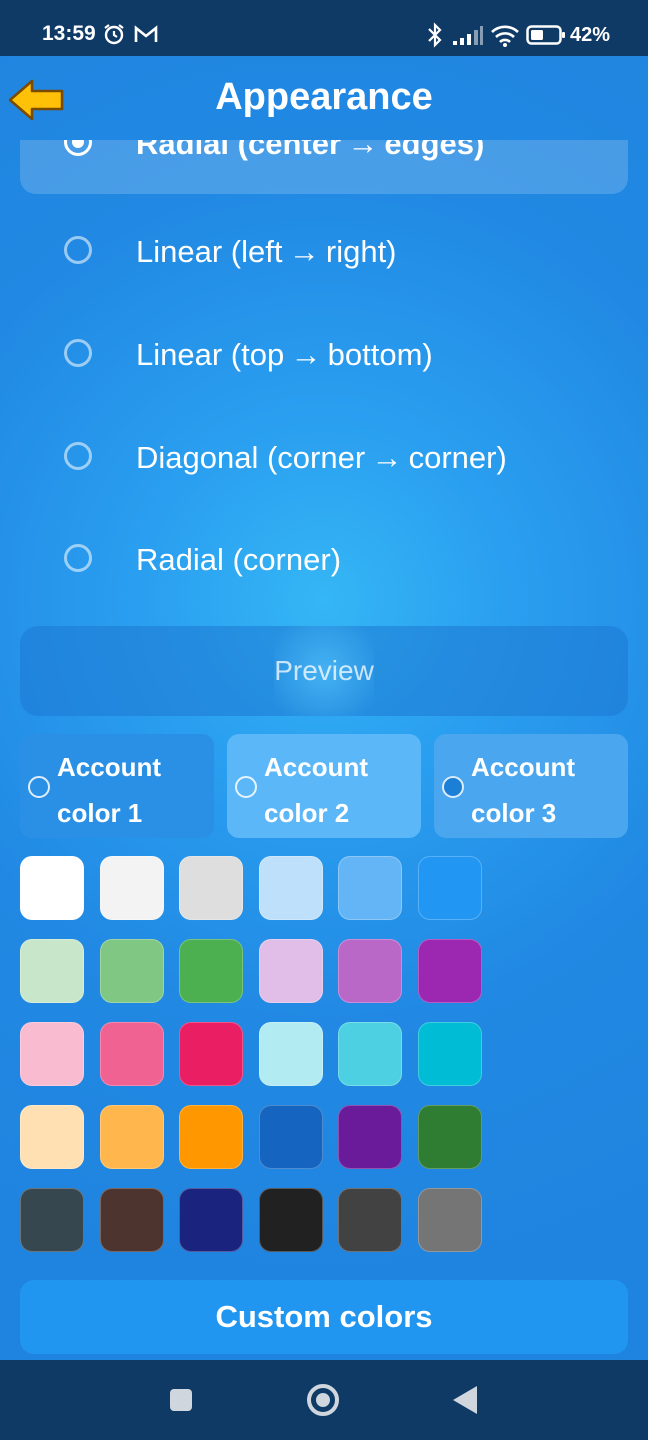 This screenshot has width=648, height=1440. I want to click on gradient-option-radial-corner: Radial (corner), so click(324, 560).